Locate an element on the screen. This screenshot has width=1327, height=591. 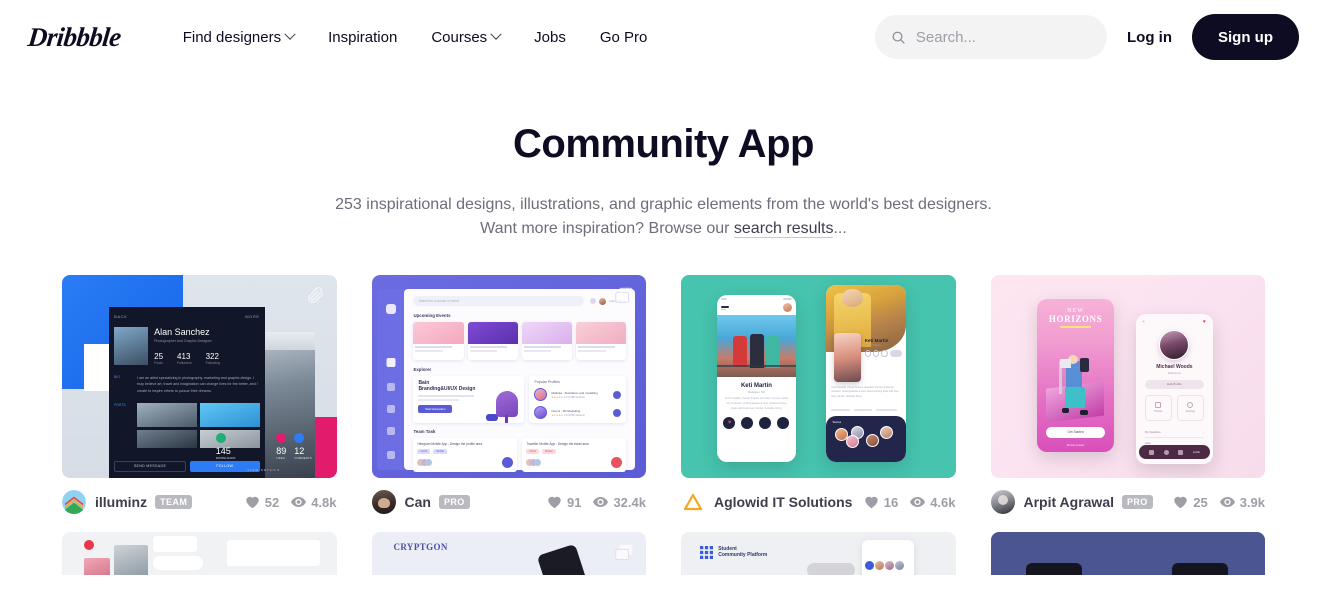
hero-subtitle-line2-pre: Want more inspiration? Browse our is located at coordinates (607, 228).